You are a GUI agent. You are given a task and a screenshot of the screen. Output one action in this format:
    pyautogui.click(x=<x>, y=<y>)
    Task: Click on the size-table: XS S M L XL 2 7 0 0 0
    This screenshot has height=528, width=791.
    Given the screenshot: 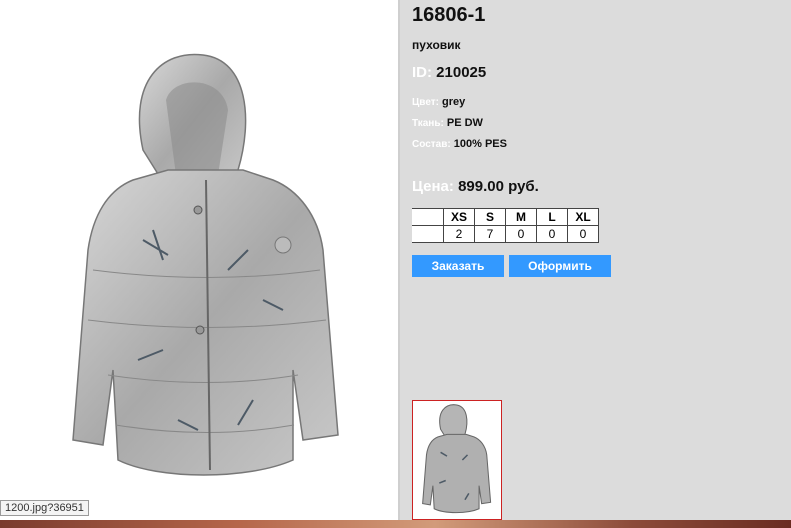 What is the action you would take?
    pyautogui.click(x=505, y=225)
    